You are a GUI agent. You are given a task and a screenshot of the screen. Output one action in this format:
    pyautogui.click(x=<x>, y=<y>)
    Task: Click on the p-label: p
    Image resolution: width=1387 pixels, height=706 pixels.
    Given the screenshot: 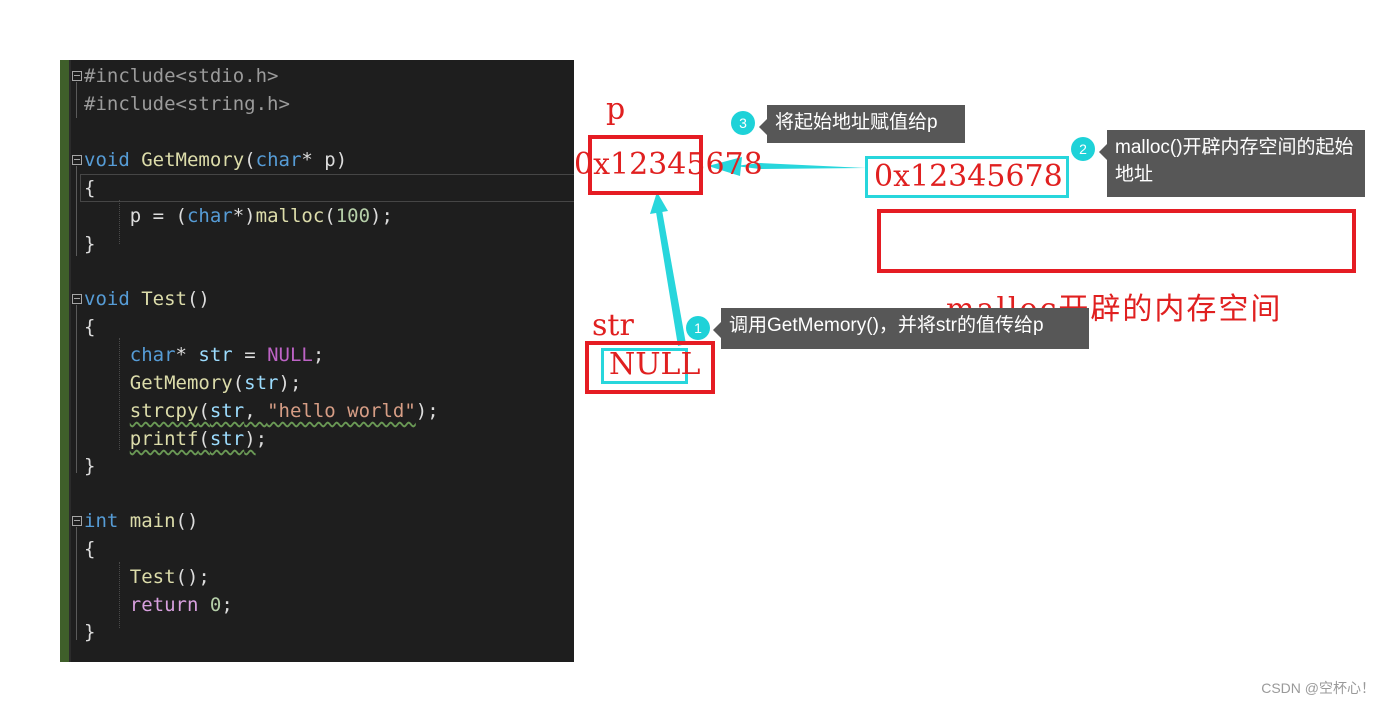 What is the action you would take?
    pyautogui.click(x=616, y=109)
    